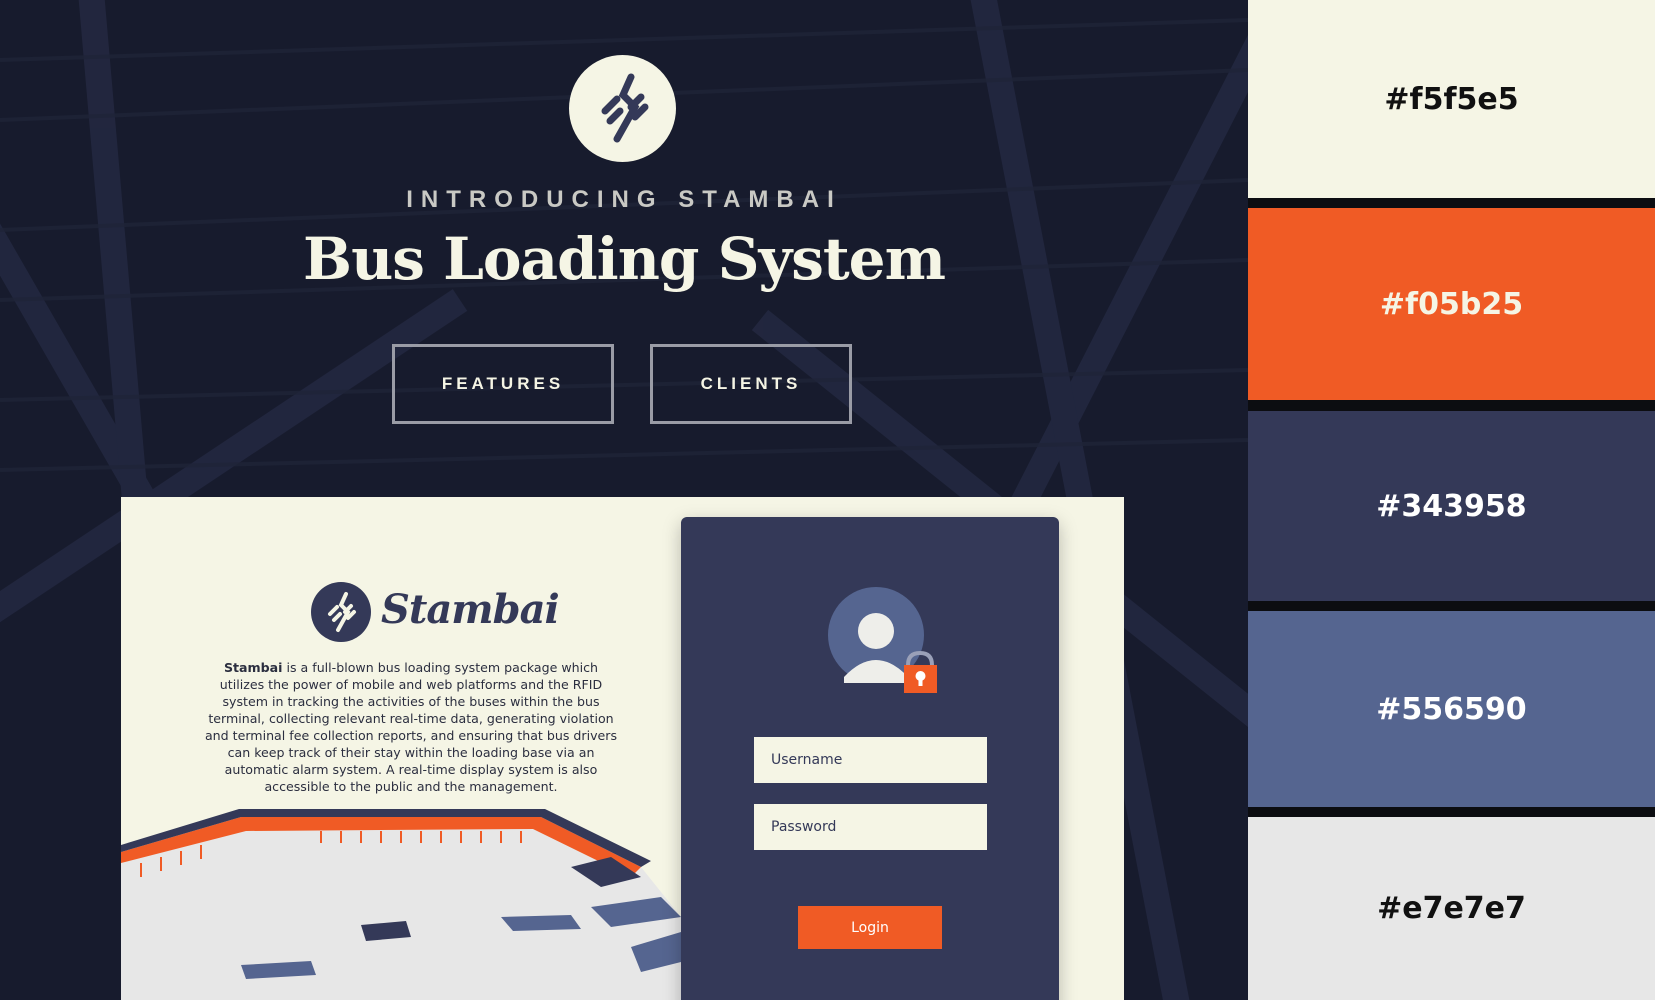 Image resolution: width=1655 pixels, height=1000 pixels. I want to click on swatch-navy: #343958, so click(1451, 506).